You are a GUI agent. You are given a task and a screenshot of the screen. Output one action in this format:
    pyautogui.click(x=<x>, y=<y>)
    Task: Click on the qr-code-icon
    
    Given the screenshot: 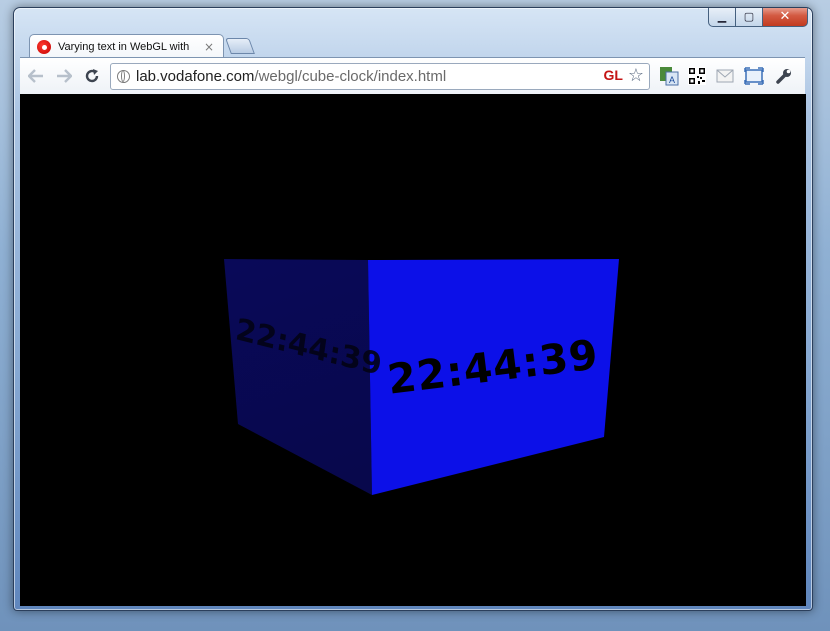 What is the action you would take?
    pyautogui.click(x=697, y=76)
    